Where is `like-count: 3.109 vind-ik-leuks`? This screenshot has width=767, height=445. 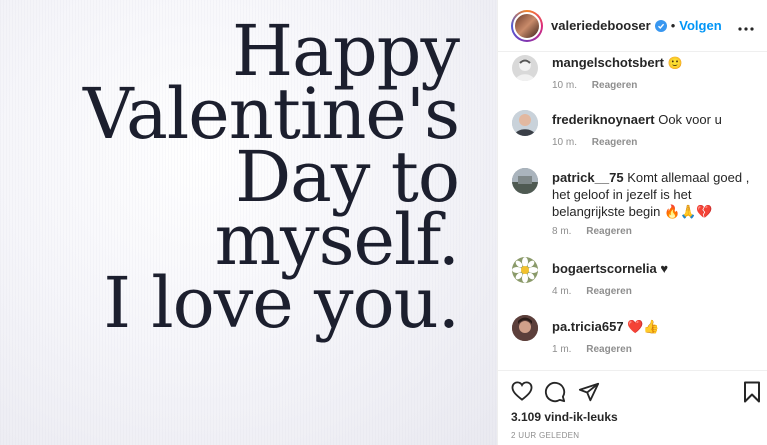 like-count: 3.109 vind-ik-leuks is located at coordinates (564, 417).